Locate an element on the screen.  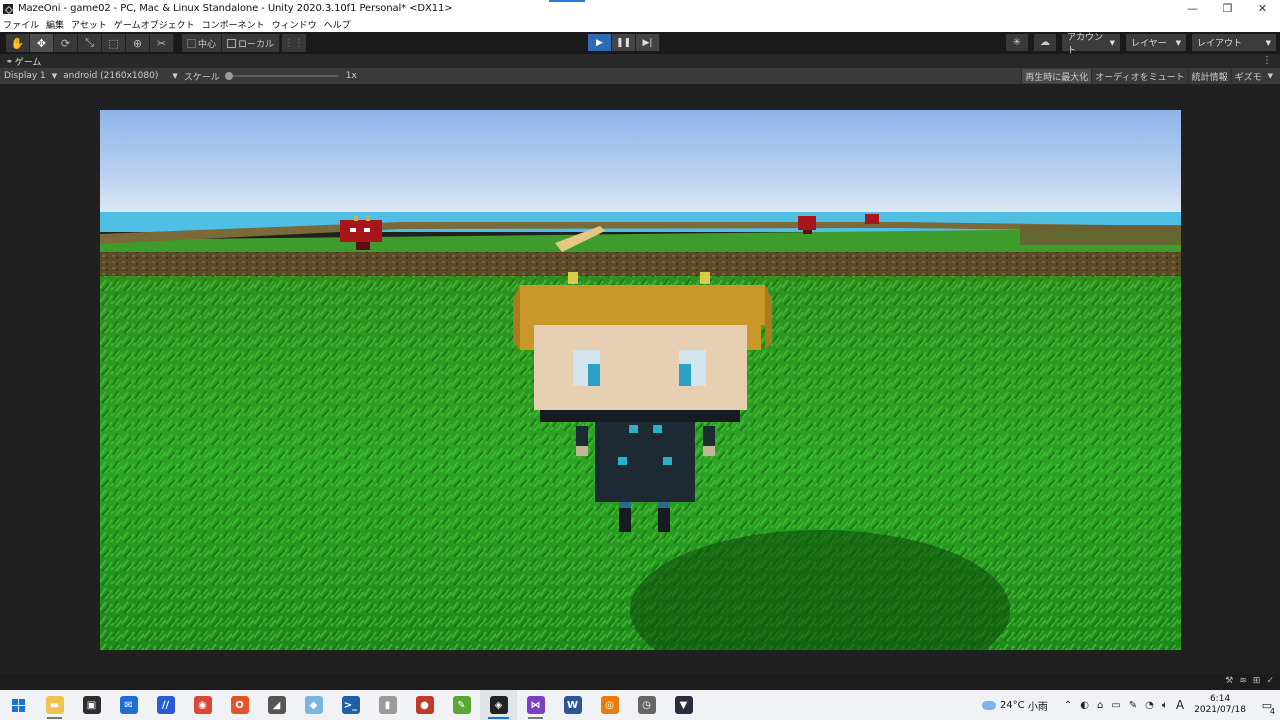
chrome-icon: ◉ is located at coordinates (202, 705).